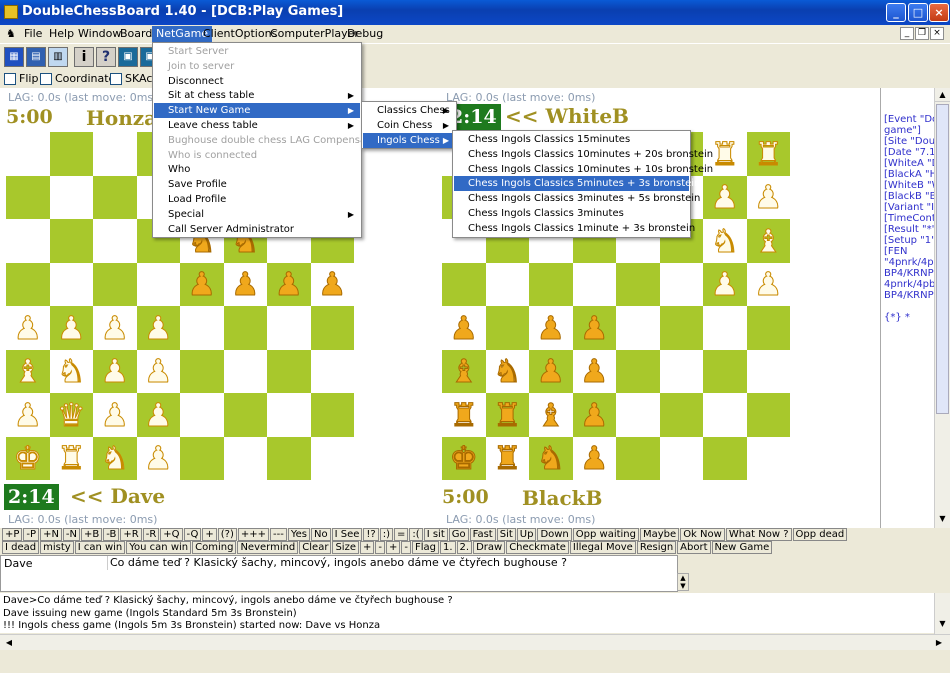 This screenshot has width=950, height=673. I want to click on quick-button: I dead, so click(21, 547).